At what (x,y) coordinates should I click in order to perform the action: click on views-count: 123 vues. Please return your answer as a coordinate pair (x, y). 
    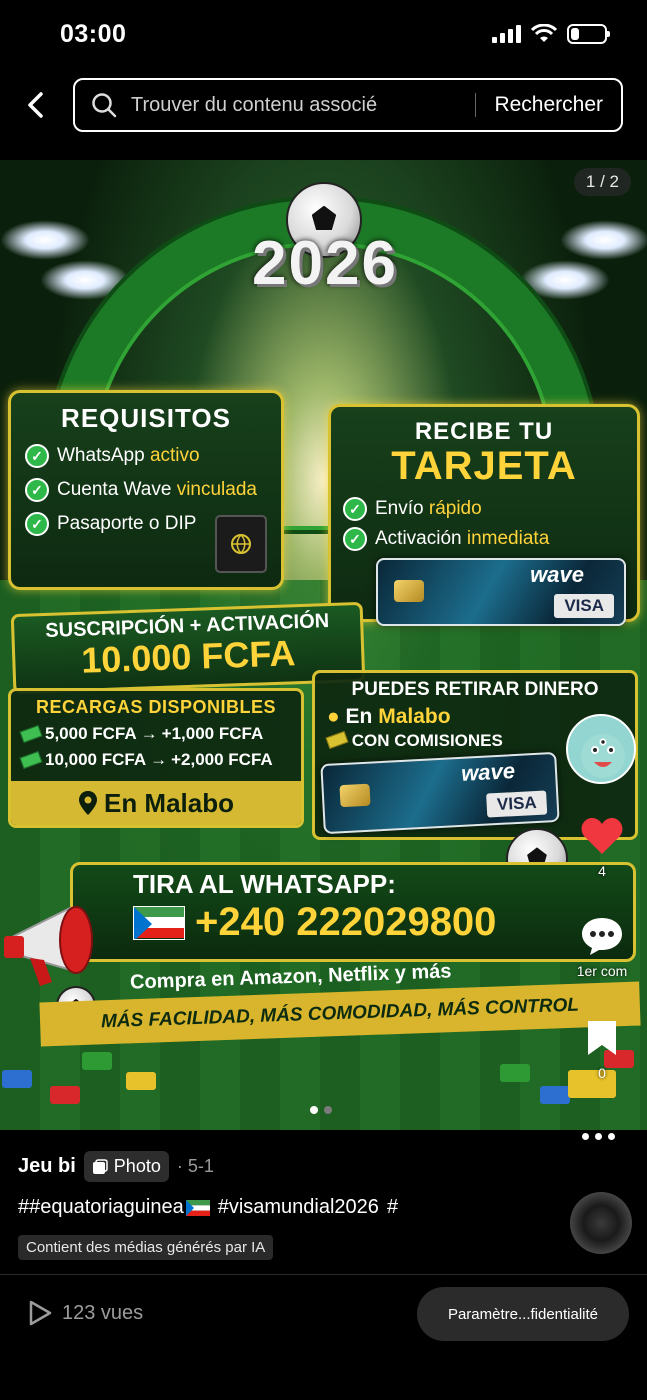
    Looking at the image, I should click on (103, 1312).